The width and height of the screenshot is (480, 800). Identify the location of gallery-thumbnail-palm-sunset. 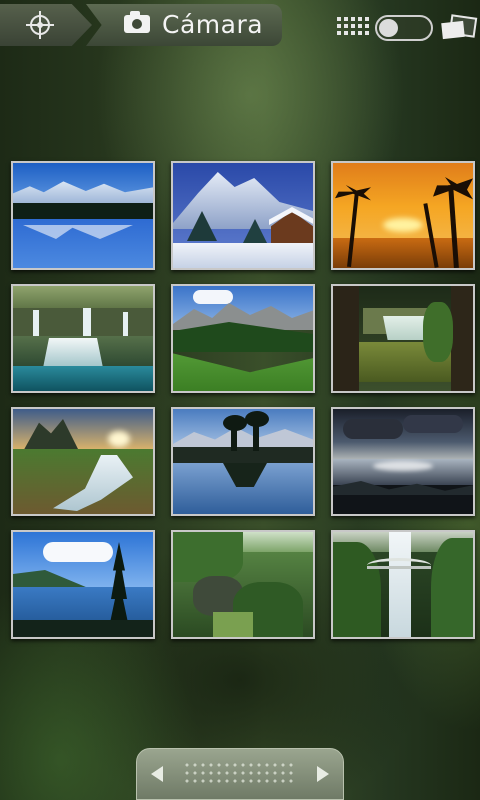
(403, 215).